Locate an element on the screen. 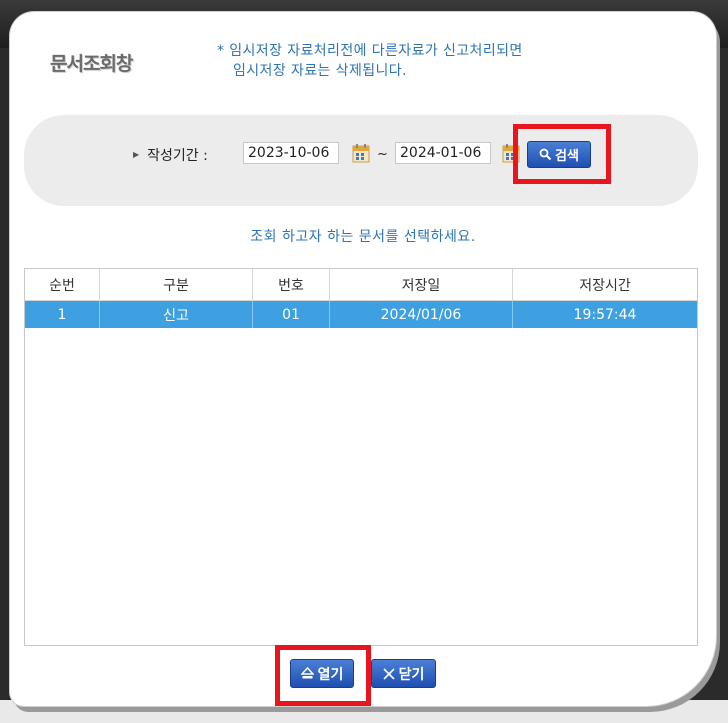  calendar-icon is located at coordinates (361, 153).